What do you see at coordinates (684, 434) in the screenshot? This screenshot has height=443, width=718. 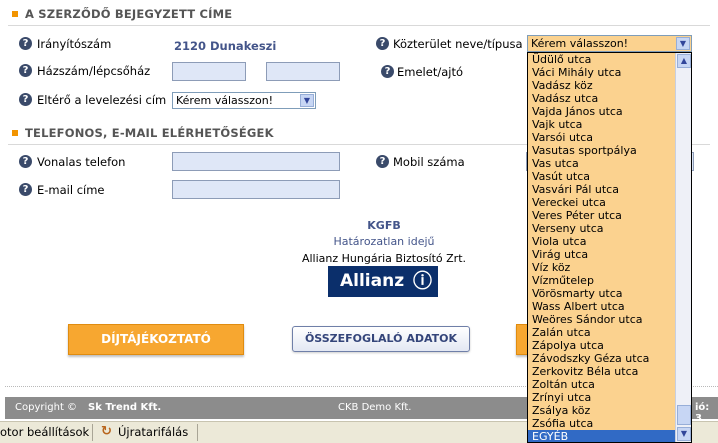 I see `scroll-down-icon: ▼` at bounding box center [684, 434].